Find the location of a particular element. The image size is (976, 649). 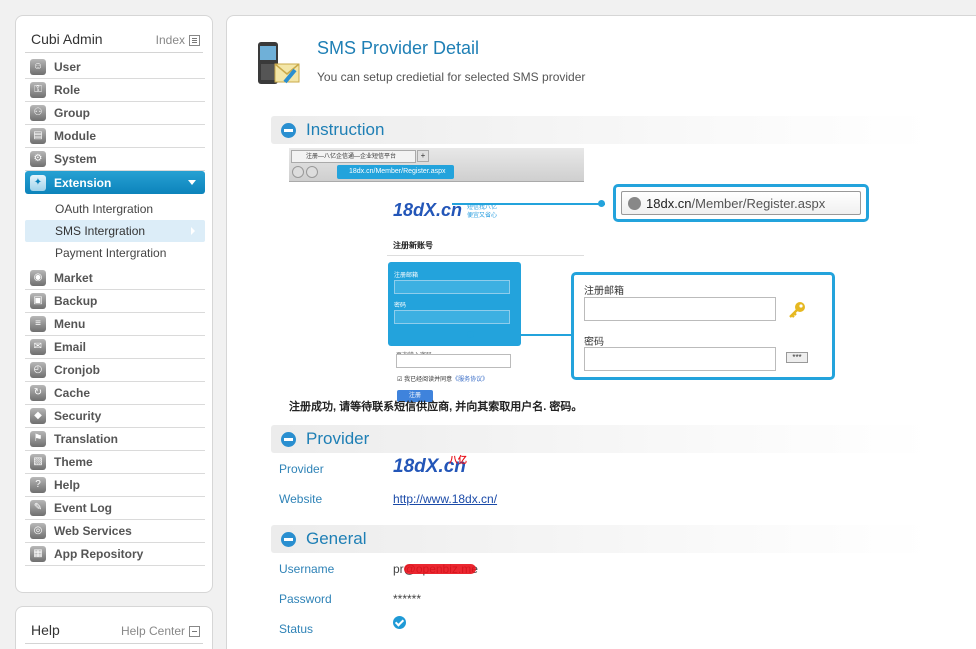

market-icon: ◉ is located at coordinates (38, 278).